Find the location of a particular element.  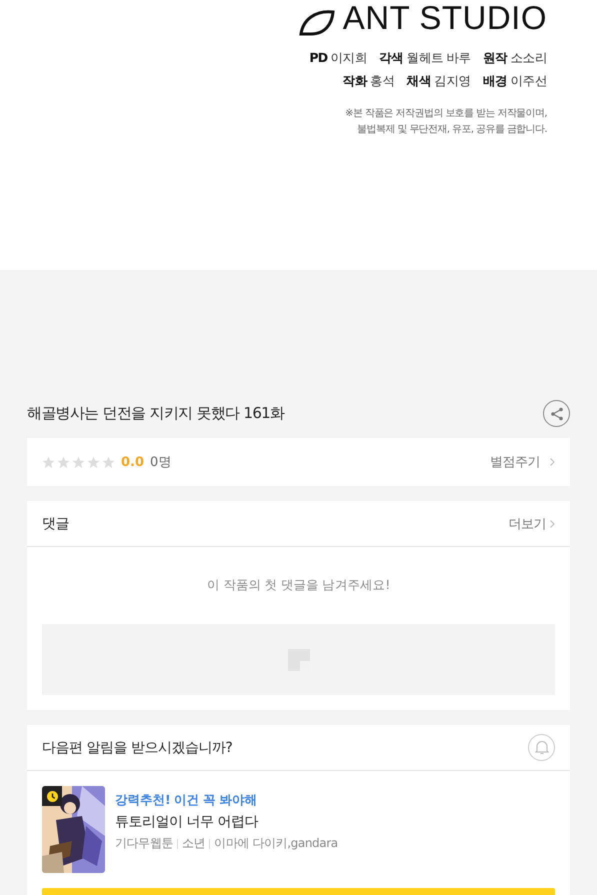

comments-title: 댓글 is located at coordinates (55, 523).